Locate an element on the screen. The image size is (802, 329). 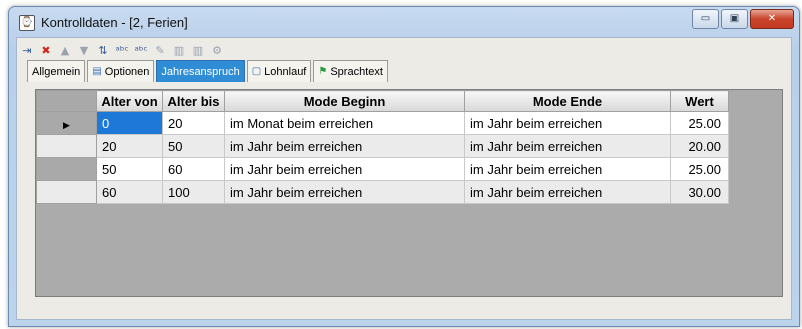
cell-alter-von: 20 is located at coordinates (129, 146).